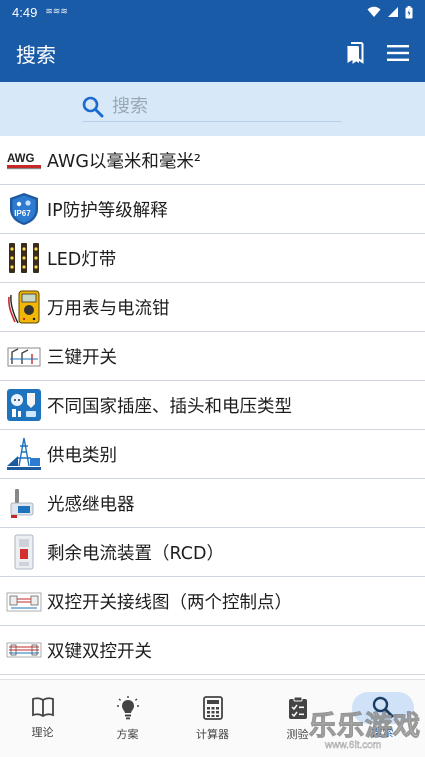 This screenshot has height=757, width=425. What do you see at coordinates (212, 12) in the screenshot?
I see `status-bar: 4:49 ≋≋≋` at bounding box center [212, 12].